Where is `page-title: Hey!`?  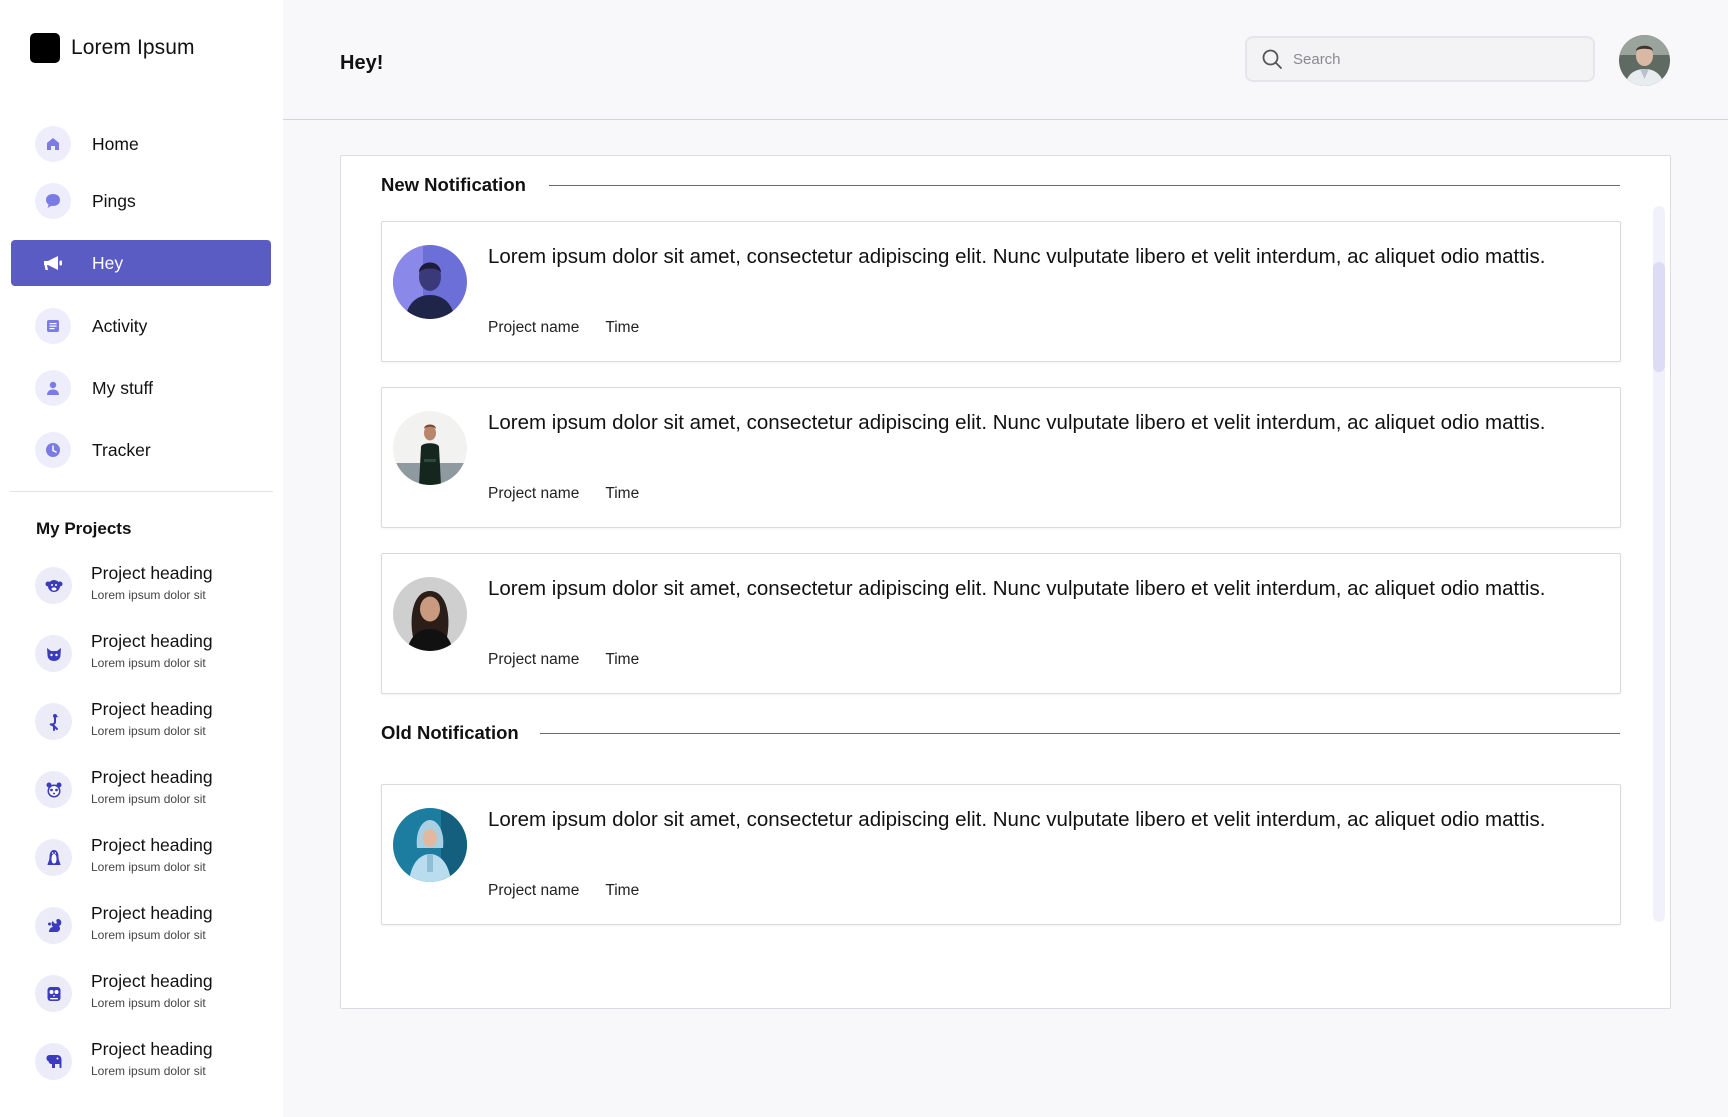 page-title: Hey! is located at coordinates (362, 63).